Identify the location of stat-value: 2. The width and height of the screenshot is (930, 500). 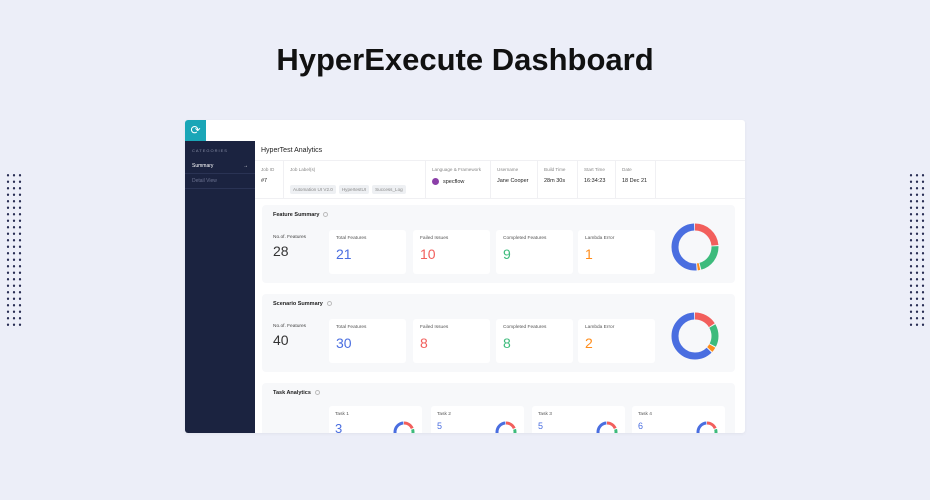
(589, 343).